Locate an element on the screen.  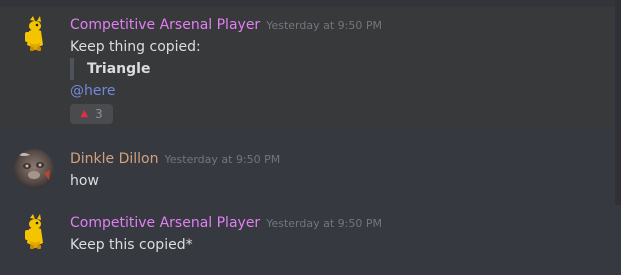
message-header: Dinkle Dillon Yesterday at 9:50 PM is located at coordinates (175, 159).